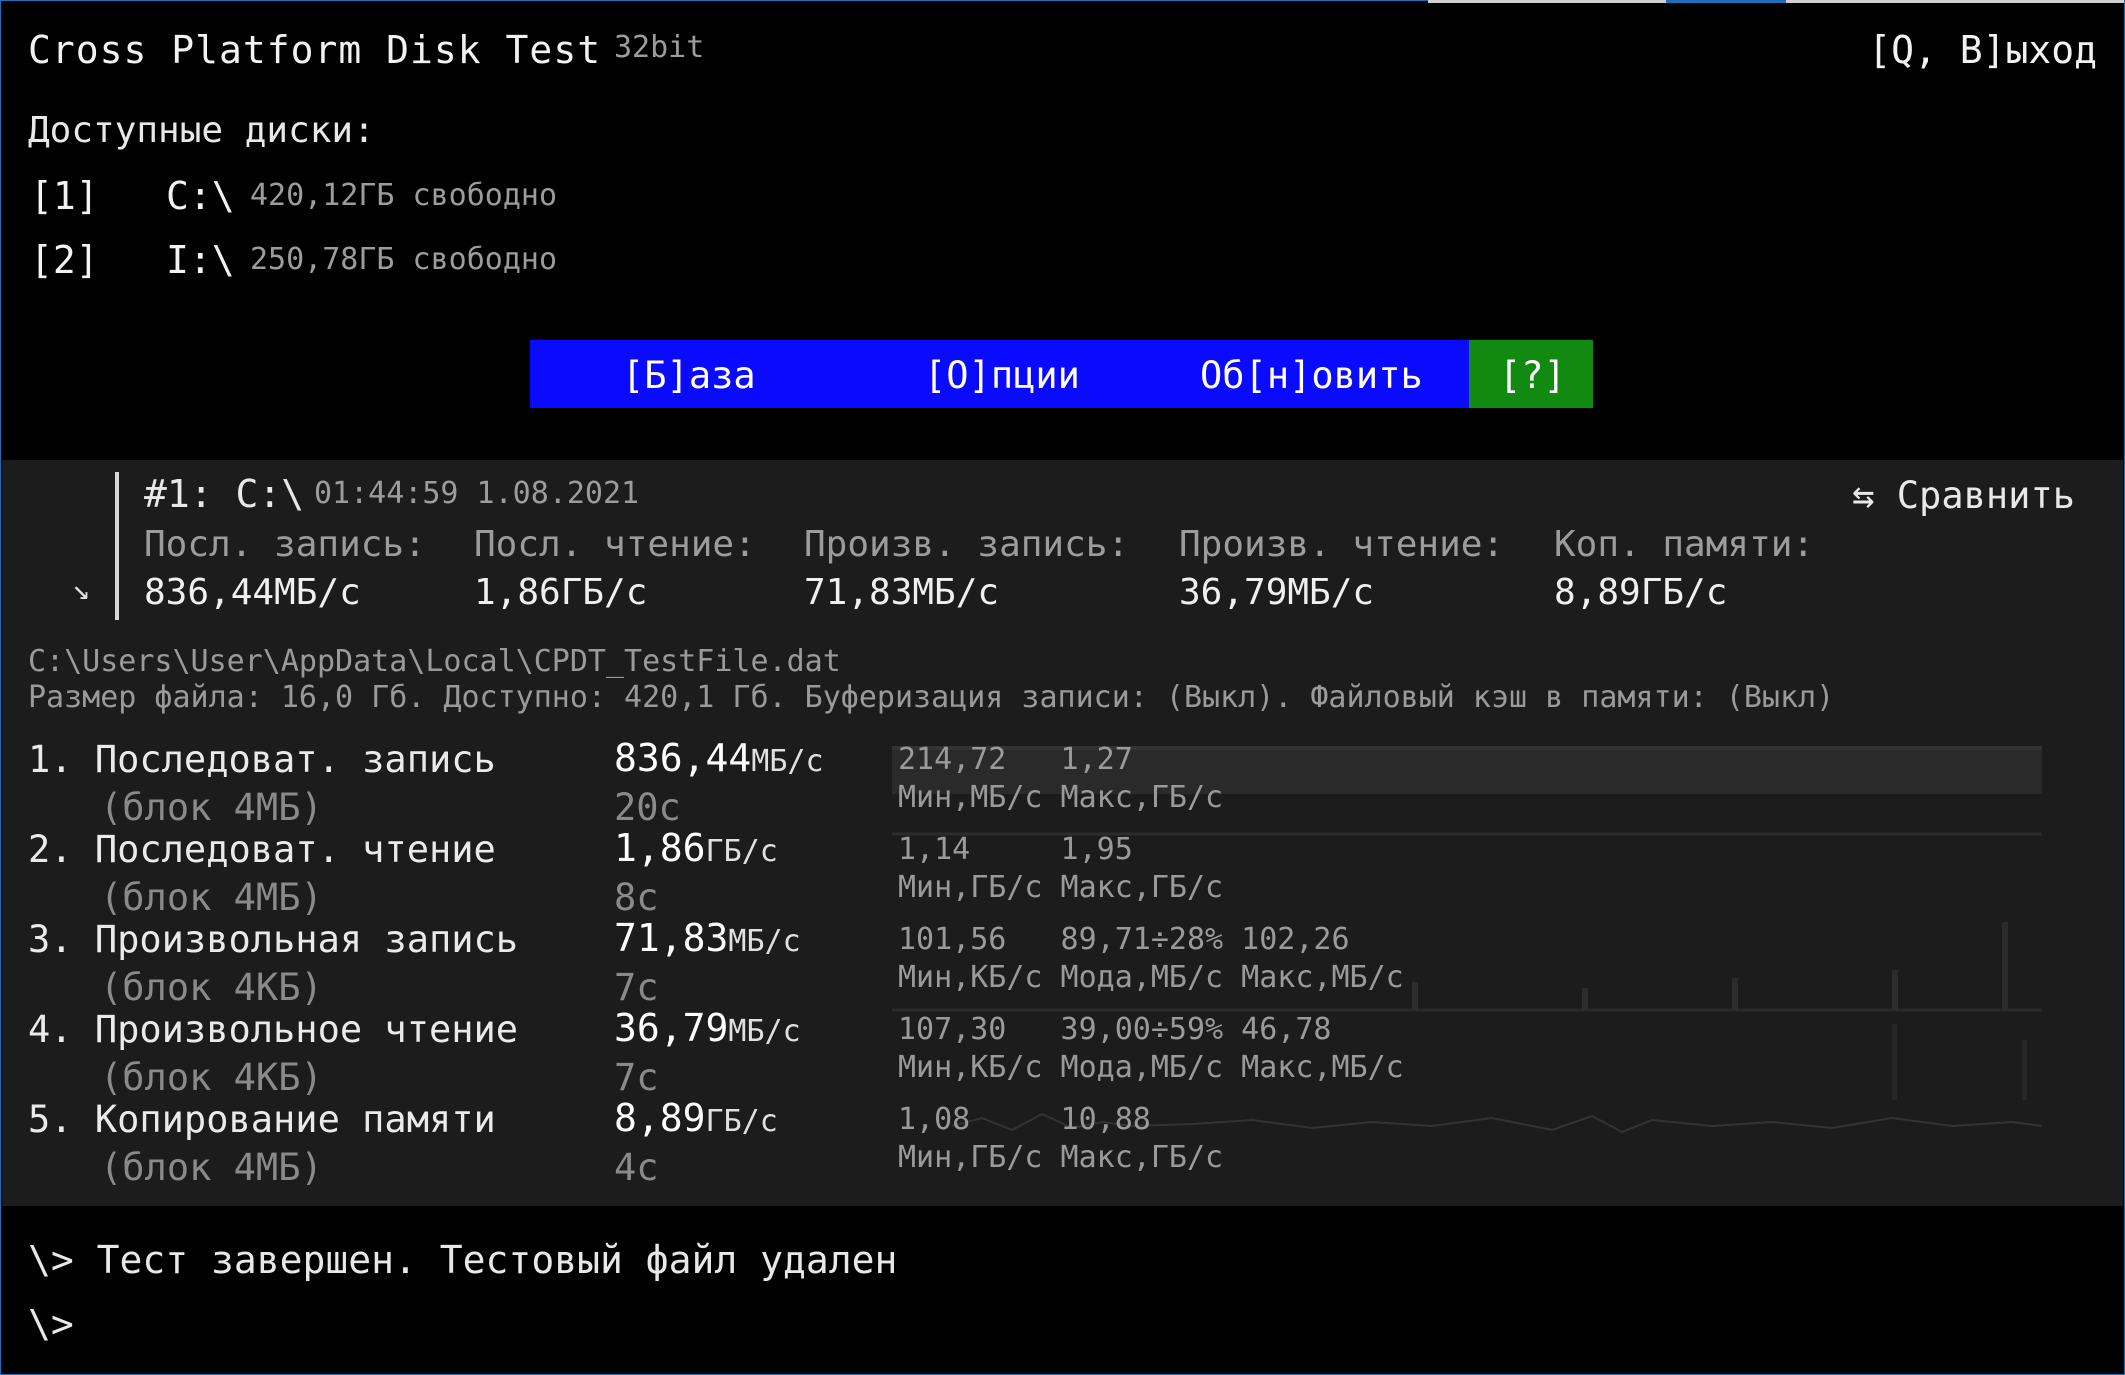  I want to click on drive-item-2: [2] I:\ 250,78ГБ свободно, so click(380, 263).